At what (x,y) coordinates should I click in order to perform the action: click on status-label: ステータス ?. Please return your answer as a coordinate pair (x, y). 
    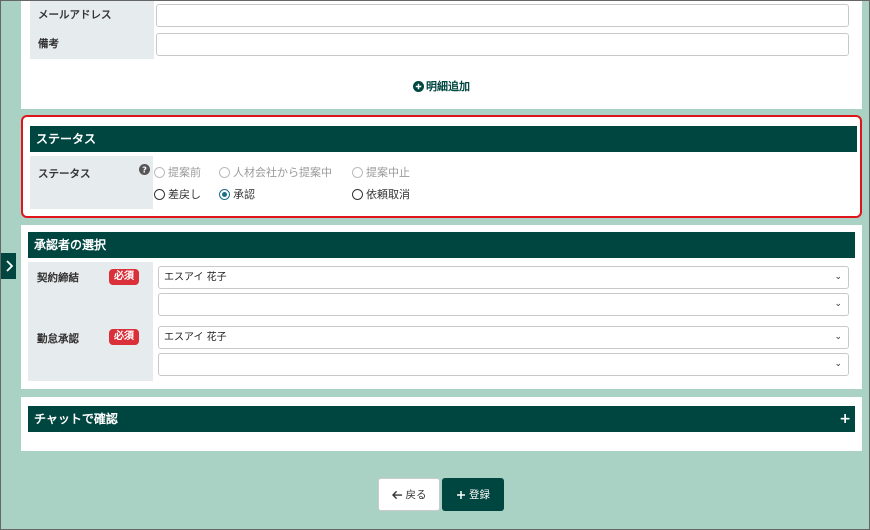
    Looking at the image, I should click on (91, 182).